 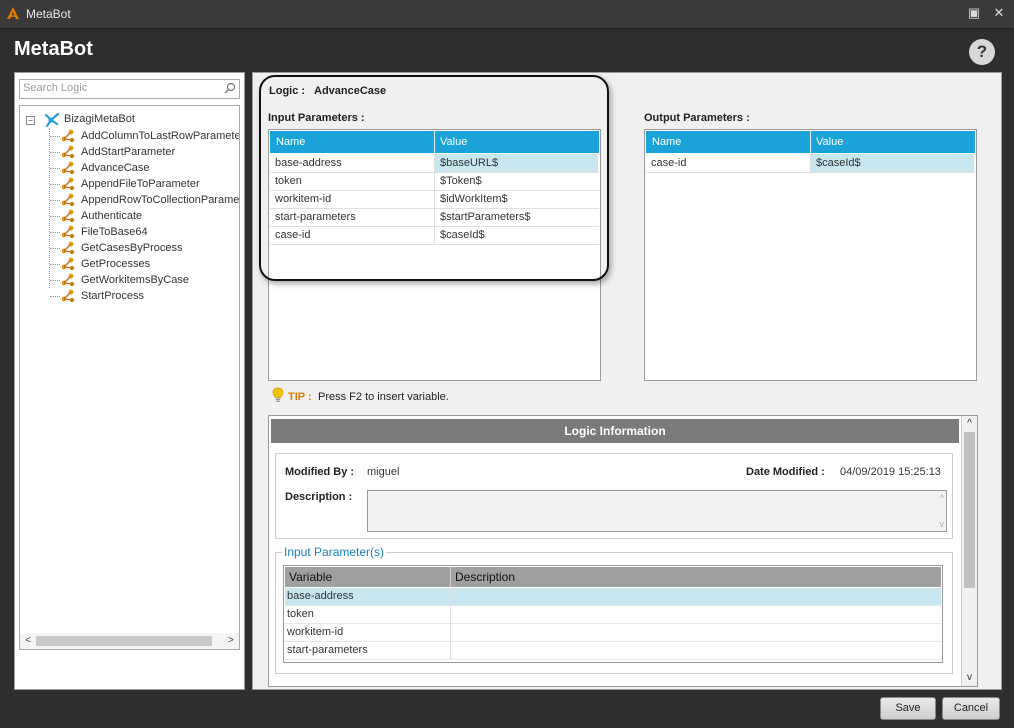 What do you see at coordinates (291, 142) in the screenshot?
I see `column-header-name: Name` at bounding box center [291, 142].